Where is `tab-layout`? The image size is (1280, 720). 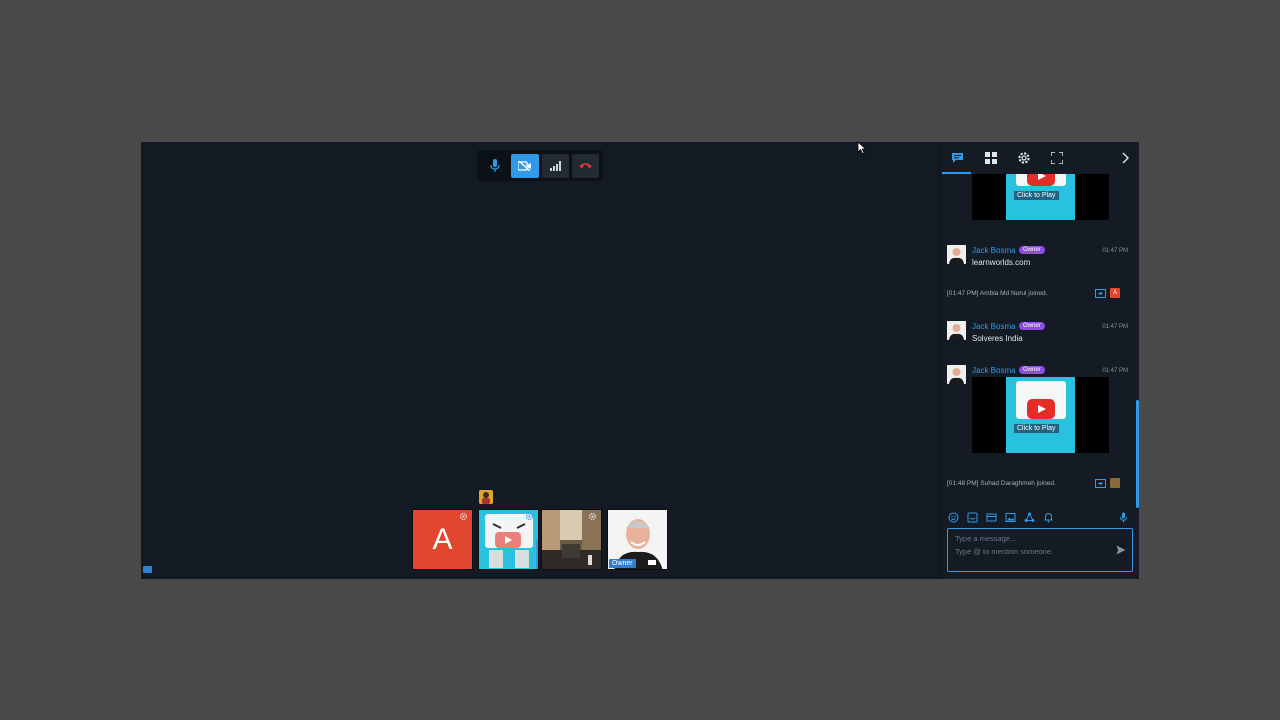 tab-layout is located at coordinates (991, 158).